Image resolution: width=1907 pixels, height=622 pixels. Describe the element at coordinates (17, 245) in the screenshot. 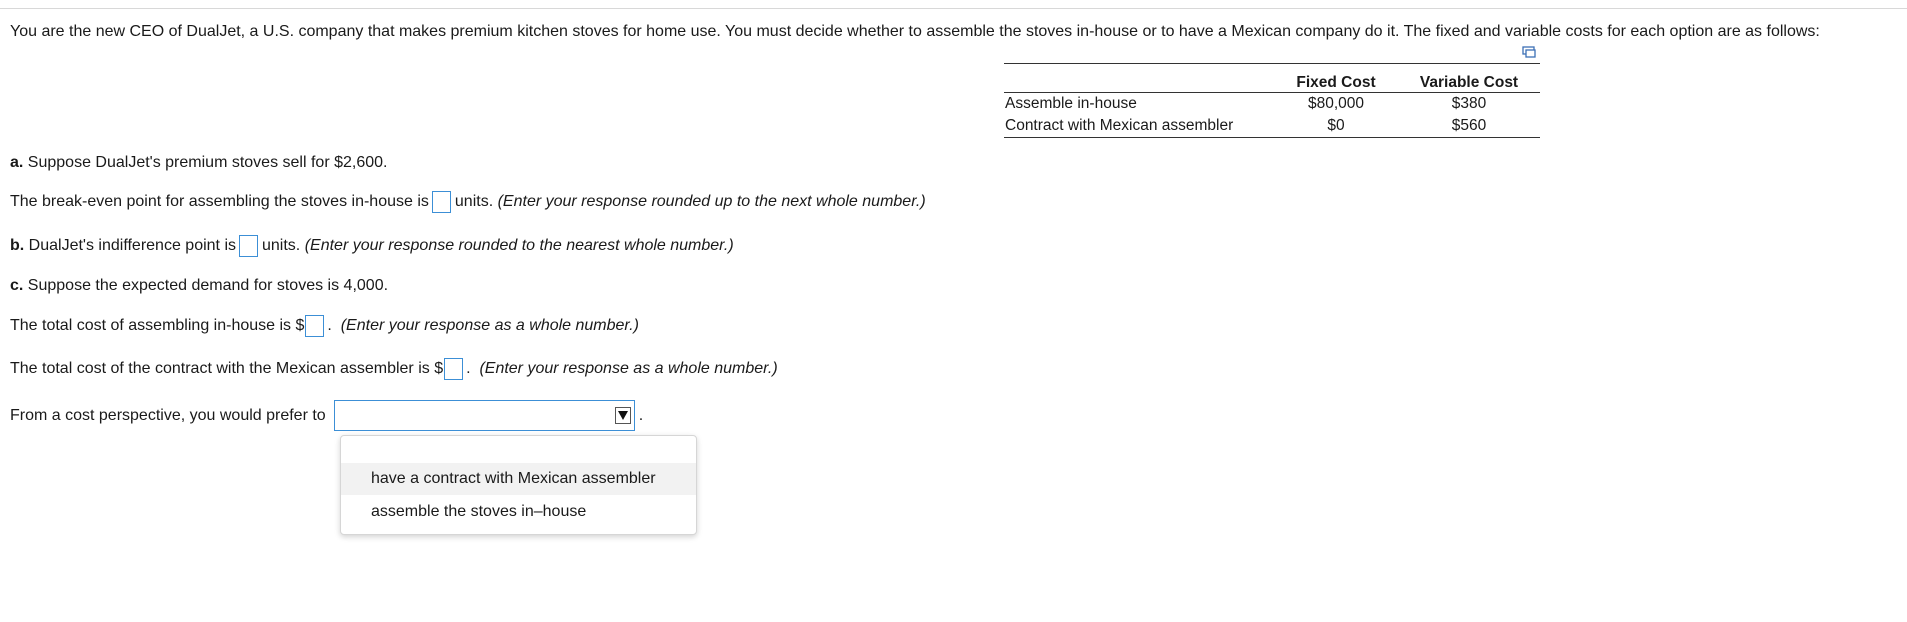

I see `part-b-letter: b.` at that location.